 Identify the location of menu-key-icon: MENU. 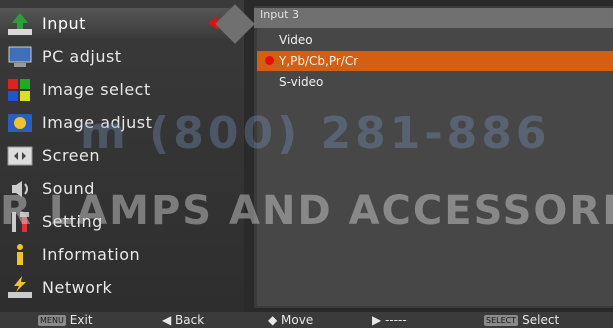
(52, 320).